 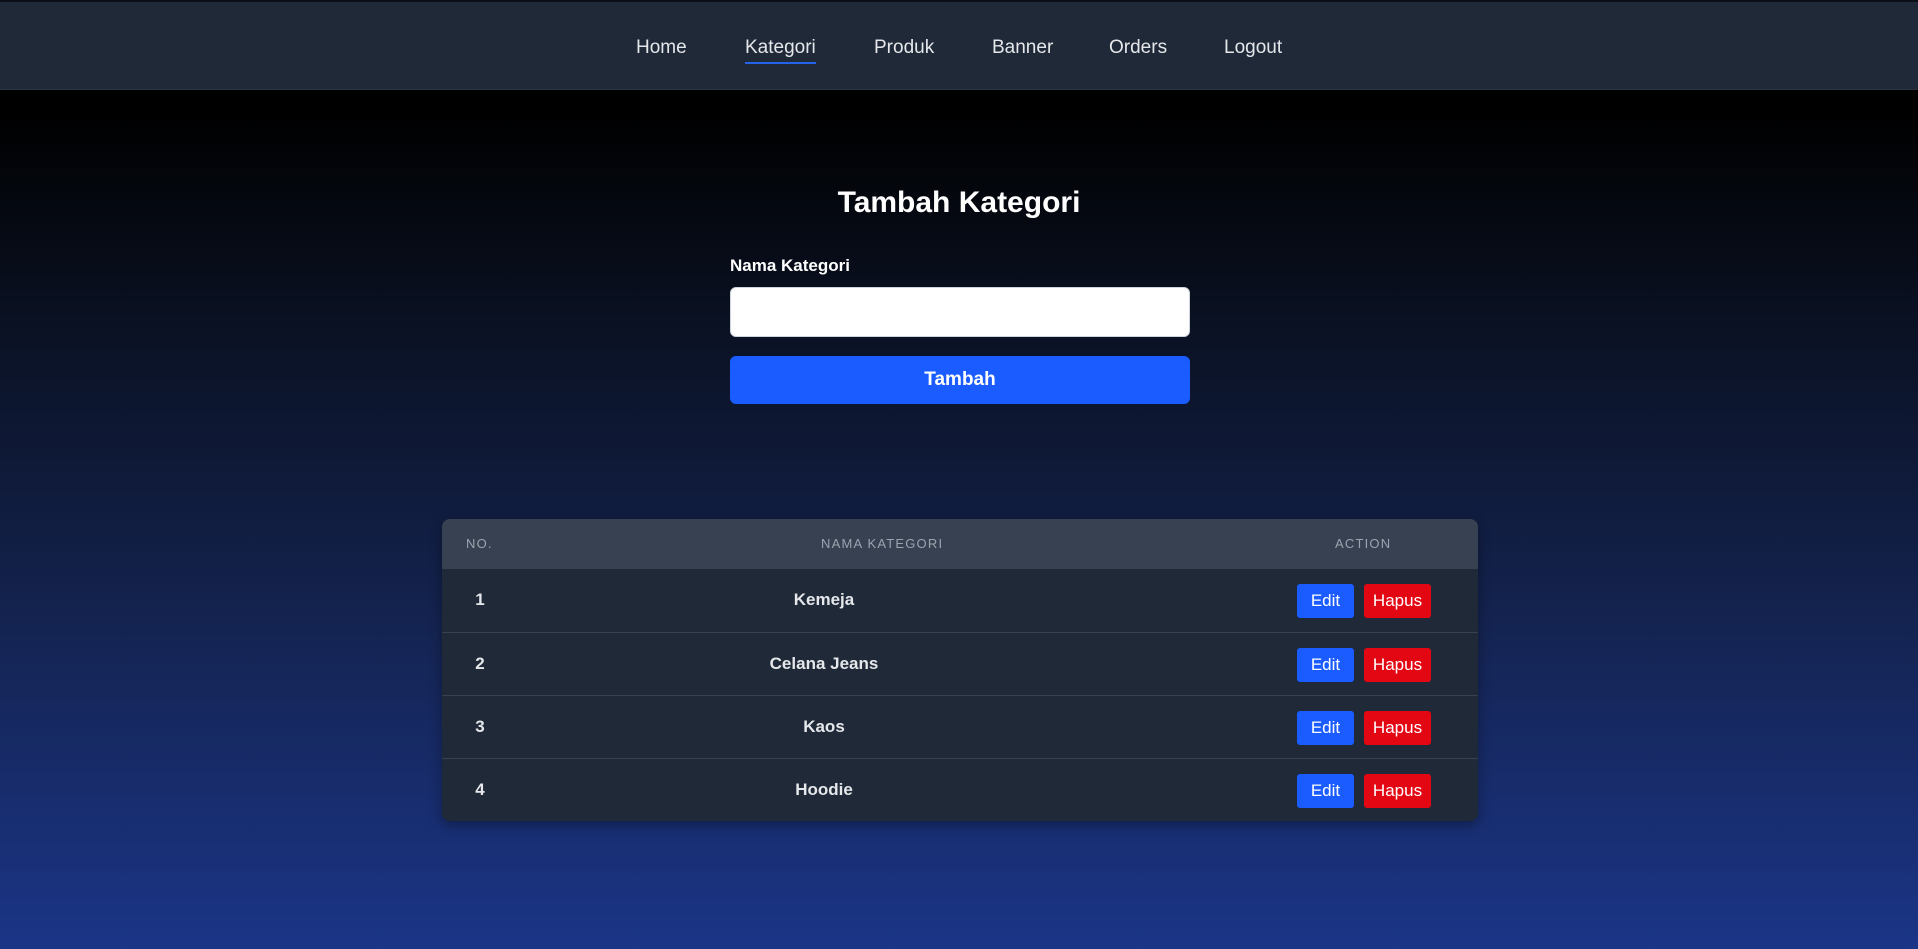 I want to click on row-category-name: Kaos, so click(x=824, y=726).